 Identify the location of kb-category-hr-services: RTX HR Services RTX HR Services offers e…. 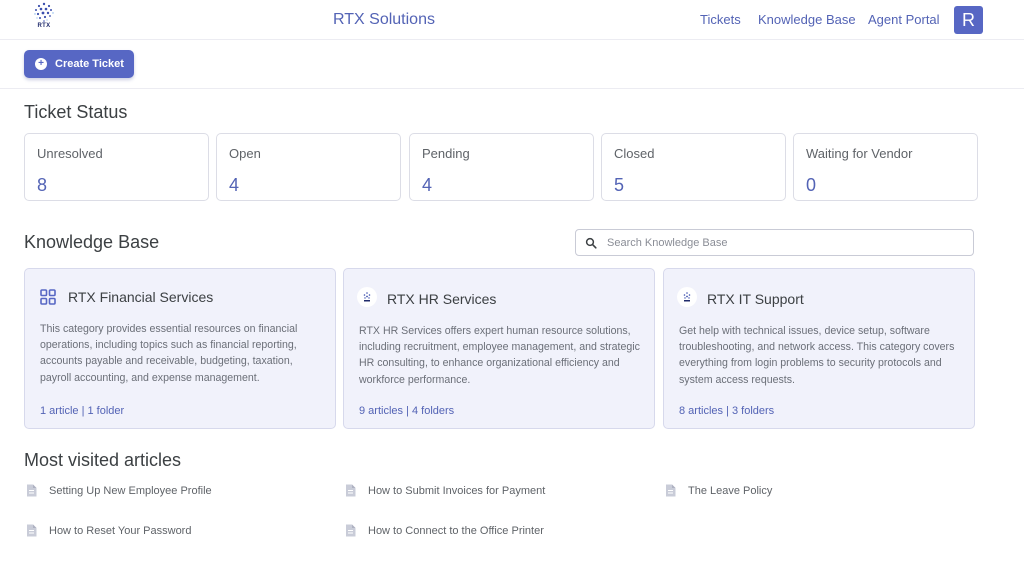
(499, 348).